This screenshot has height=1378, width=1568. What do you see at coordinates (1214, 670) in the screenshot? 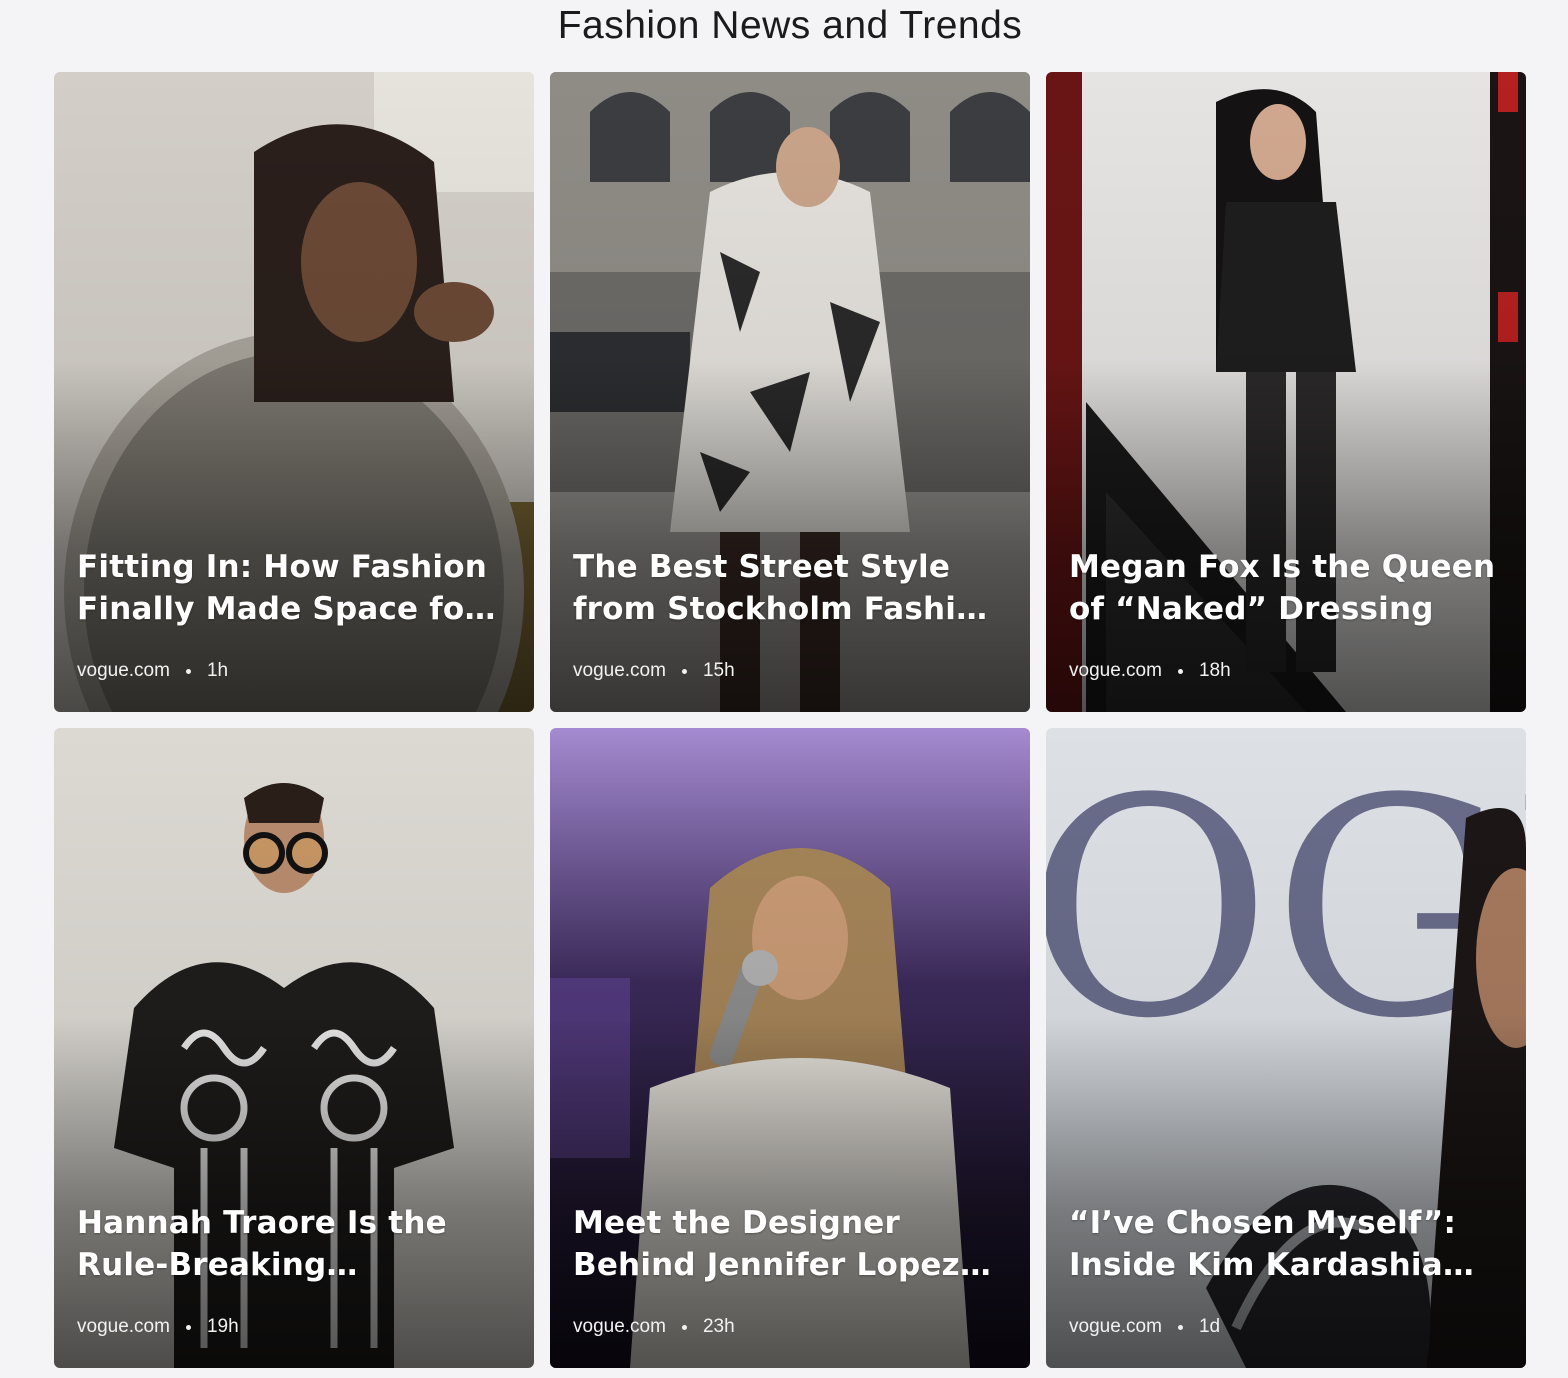
I see `article-time: 18h` at bounding box center [1214, 670].